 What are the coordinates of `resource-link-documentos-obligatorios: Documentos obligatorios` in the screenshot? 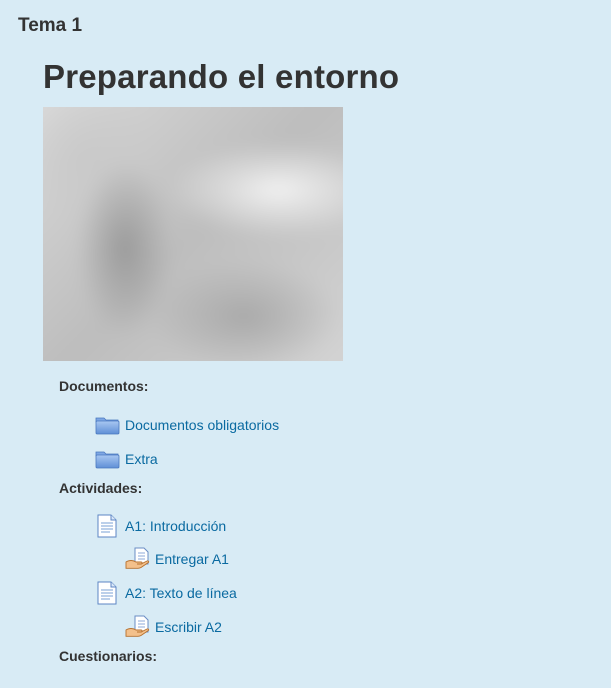 It's located at (187, 425).